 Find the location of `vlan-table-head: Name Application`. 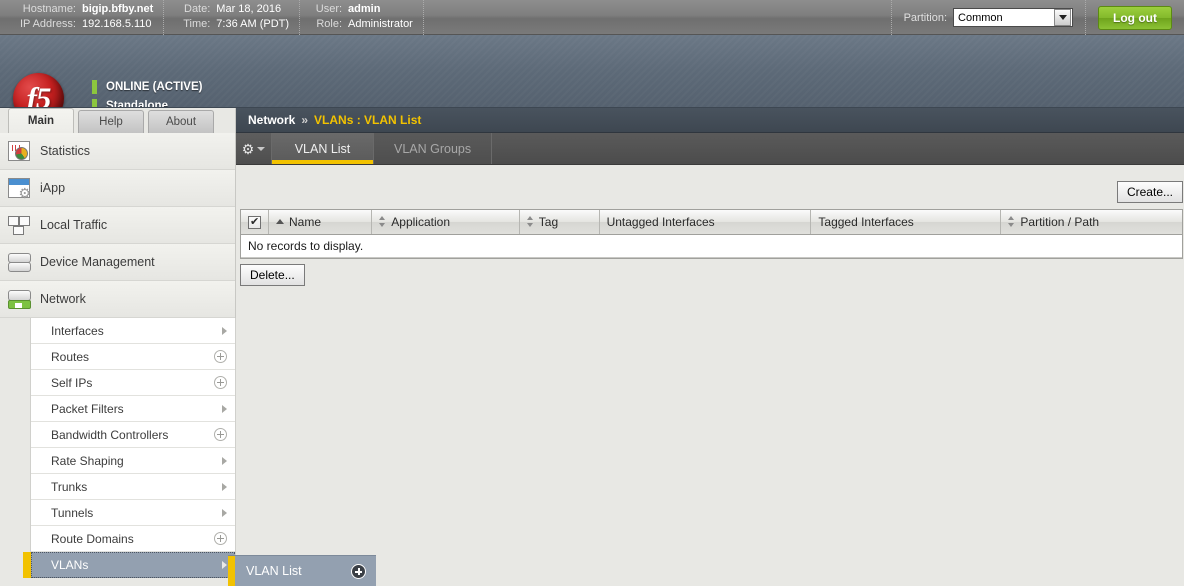

vlan-table-head: Name Application is located at coordinates (711, 222).